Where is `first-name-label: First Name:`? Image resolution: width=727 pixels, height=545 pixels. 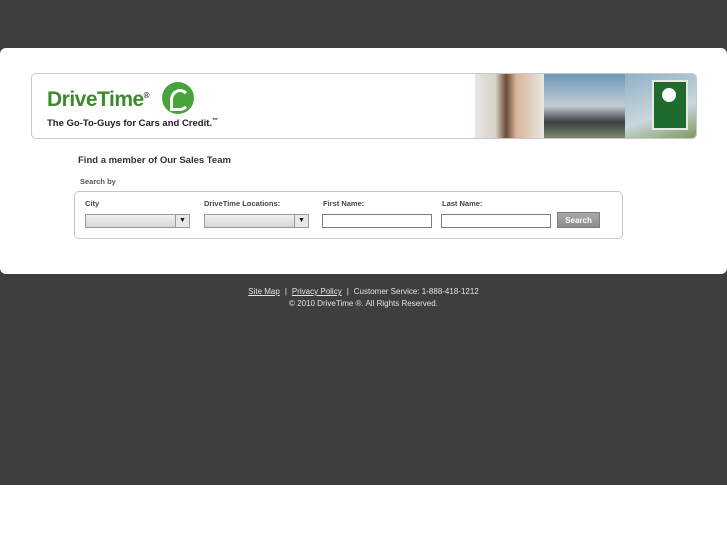
first-name-label: First Name: is located at coordinates (344, 203).